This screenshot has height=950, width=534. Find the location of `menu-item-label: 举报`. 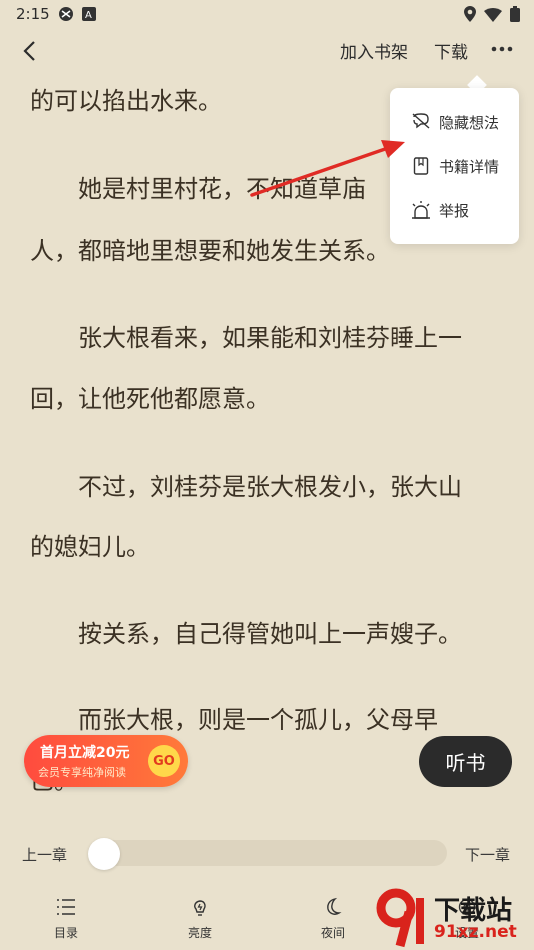

menu-item-label: 举报 is located at coordinates (454, 210).